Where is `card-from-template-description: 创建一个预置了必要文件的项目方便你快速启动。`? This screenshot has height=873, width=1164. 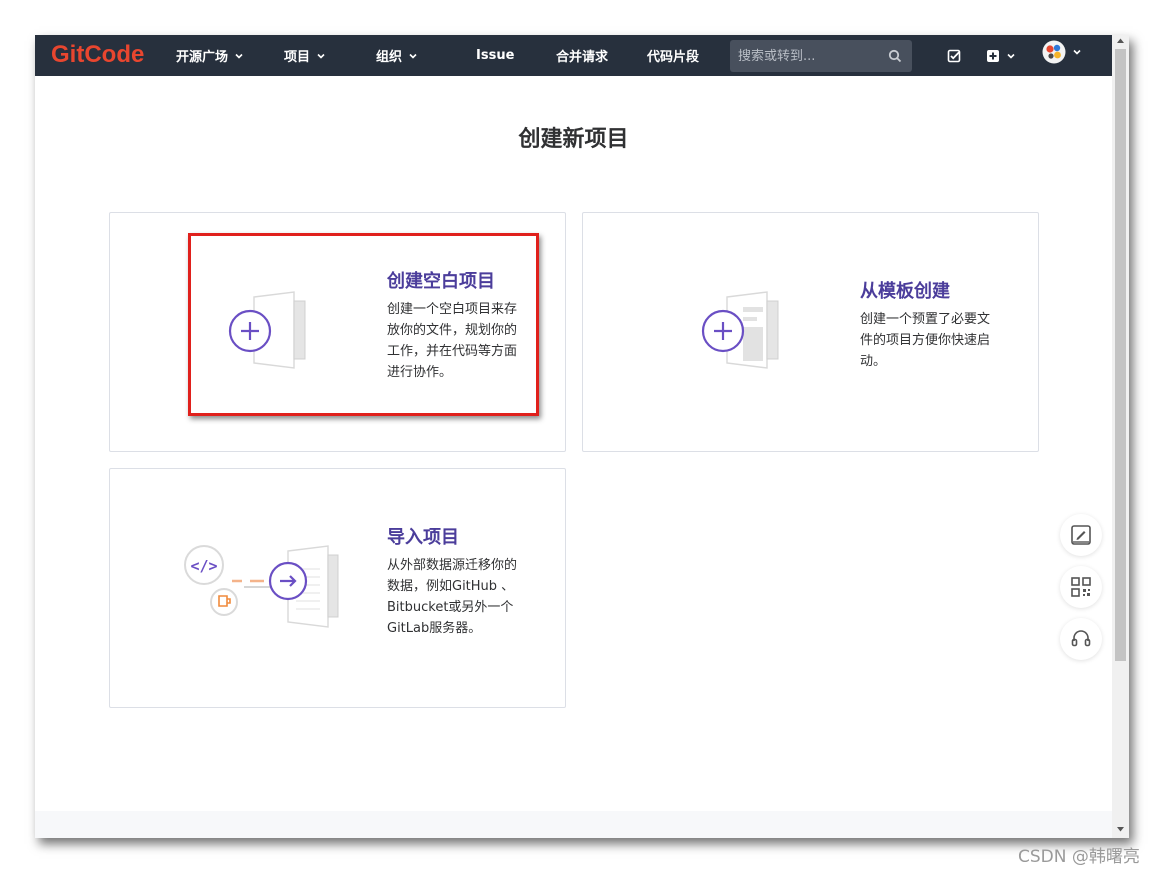
card-from-template-description: 创建一个预置了必要文件的项目方便你快速启动。 is located at coordinates (925, 340).